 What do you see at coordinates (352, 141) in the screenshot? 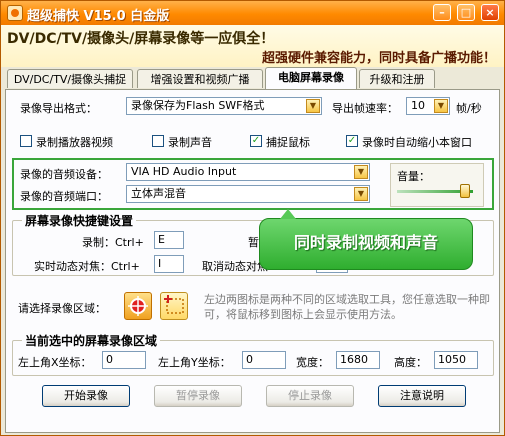
I see `auto-minimize-checkbox: ✓` at bounding box center [352, 141].